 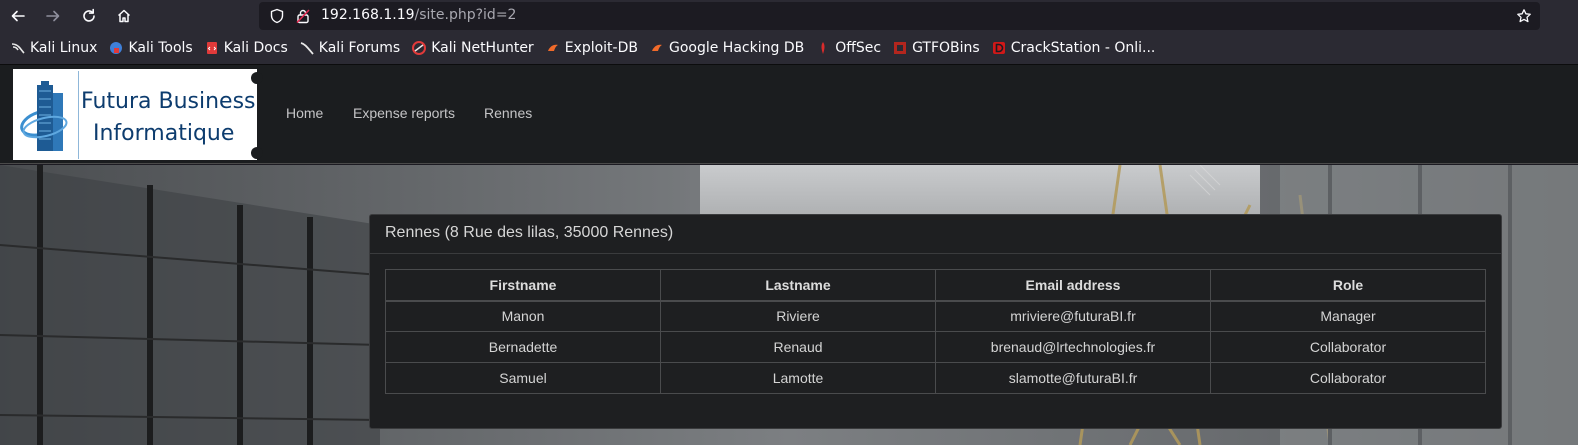 I want to click on cell-firstname: Samuel, so click(x=523, y=378).